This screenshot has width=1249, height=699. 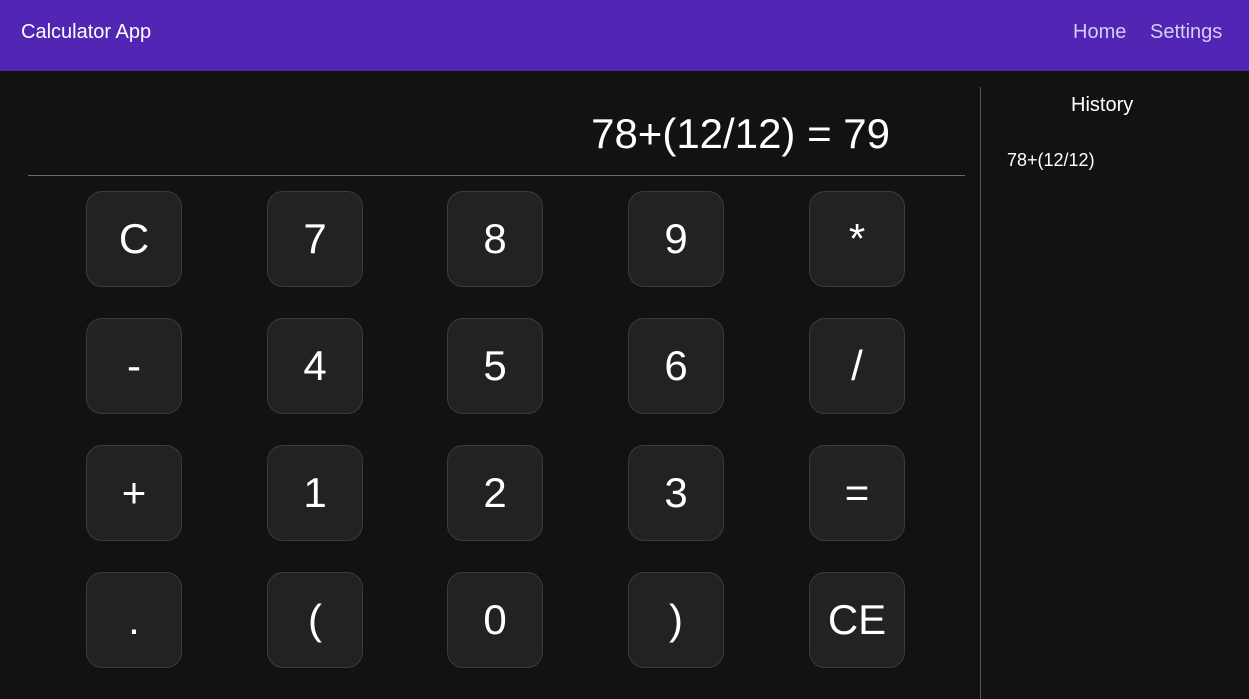 I want to click on digit-8-button: 8, so click(x=495, y=239).